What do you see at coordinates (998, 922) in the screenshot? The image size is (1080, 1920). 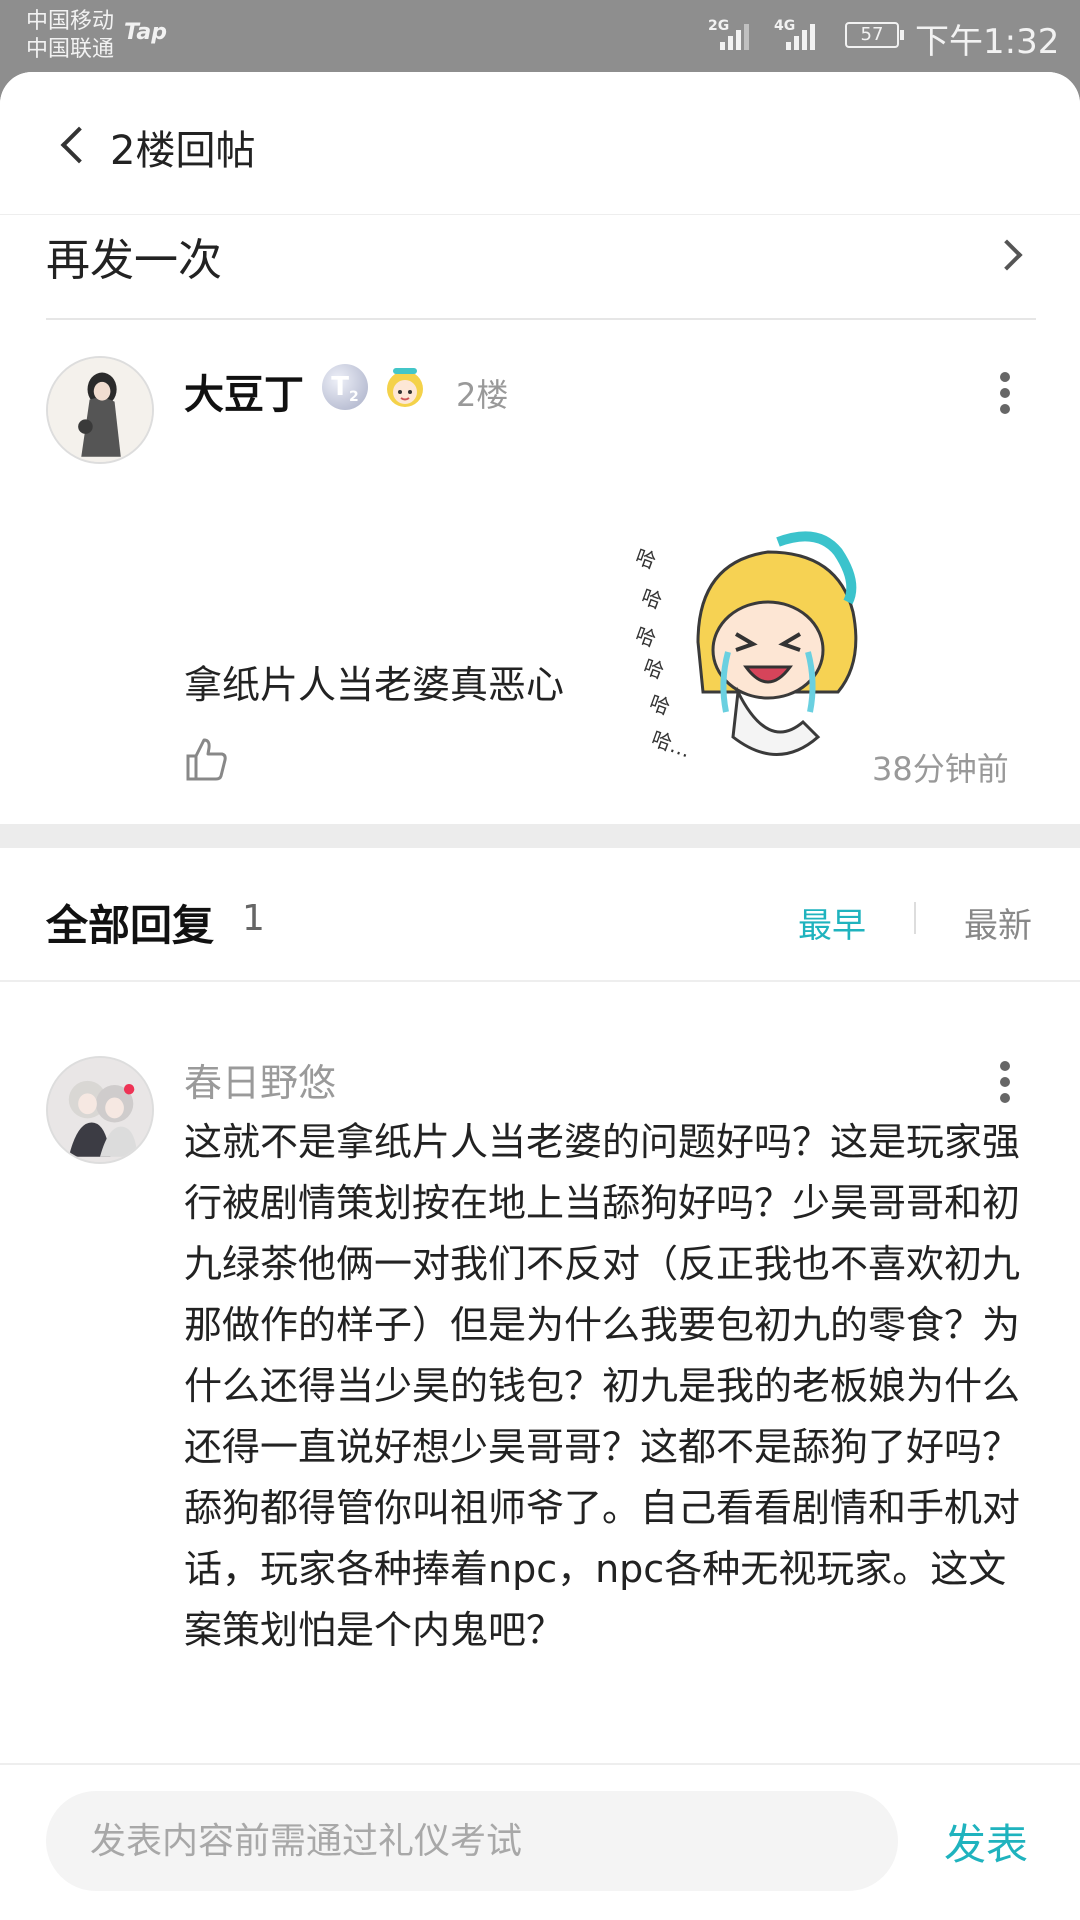 I see `sort-newest-button: 最新` at bounding box center [998, 922].